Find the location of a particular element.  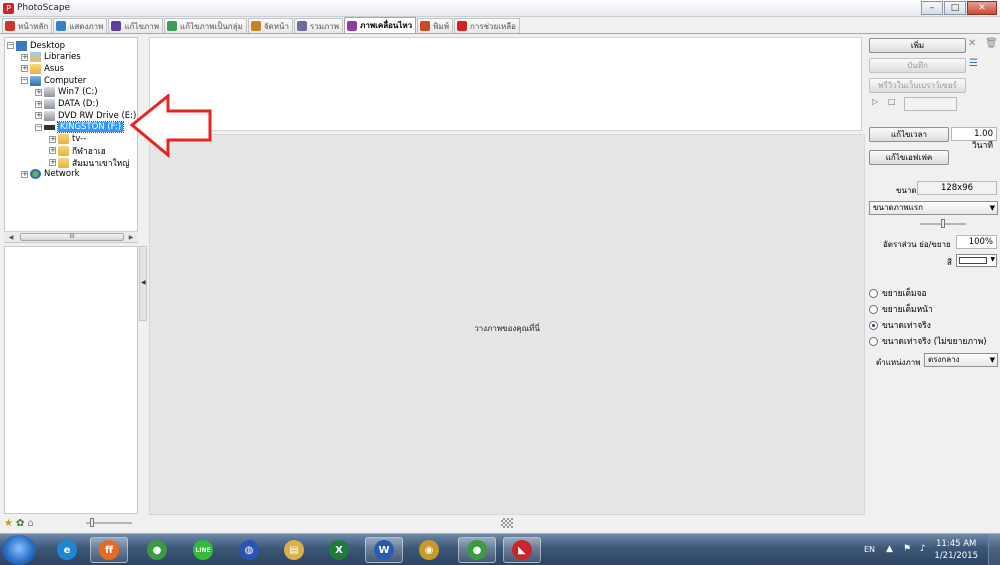

edit-effect-button: แก้ไขเอฟเฟค is located at coordinates (909, 157).